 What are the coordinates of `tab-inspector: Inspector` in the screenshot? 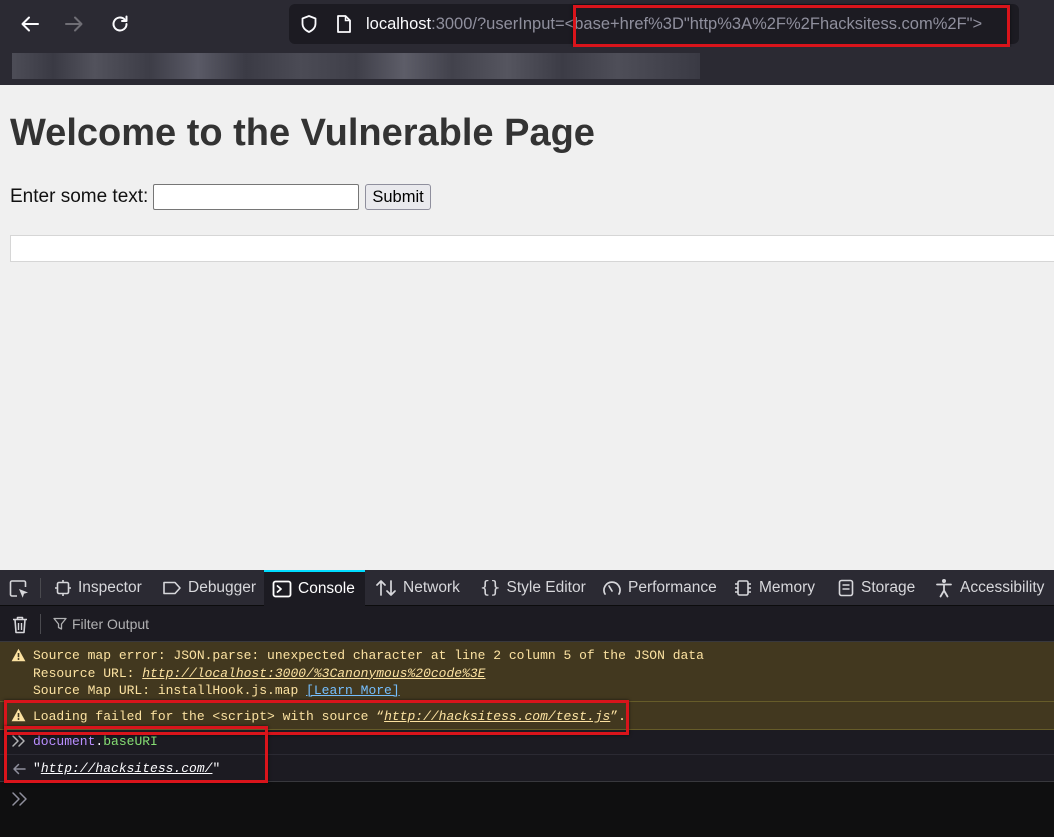 It's located at (98, 588).